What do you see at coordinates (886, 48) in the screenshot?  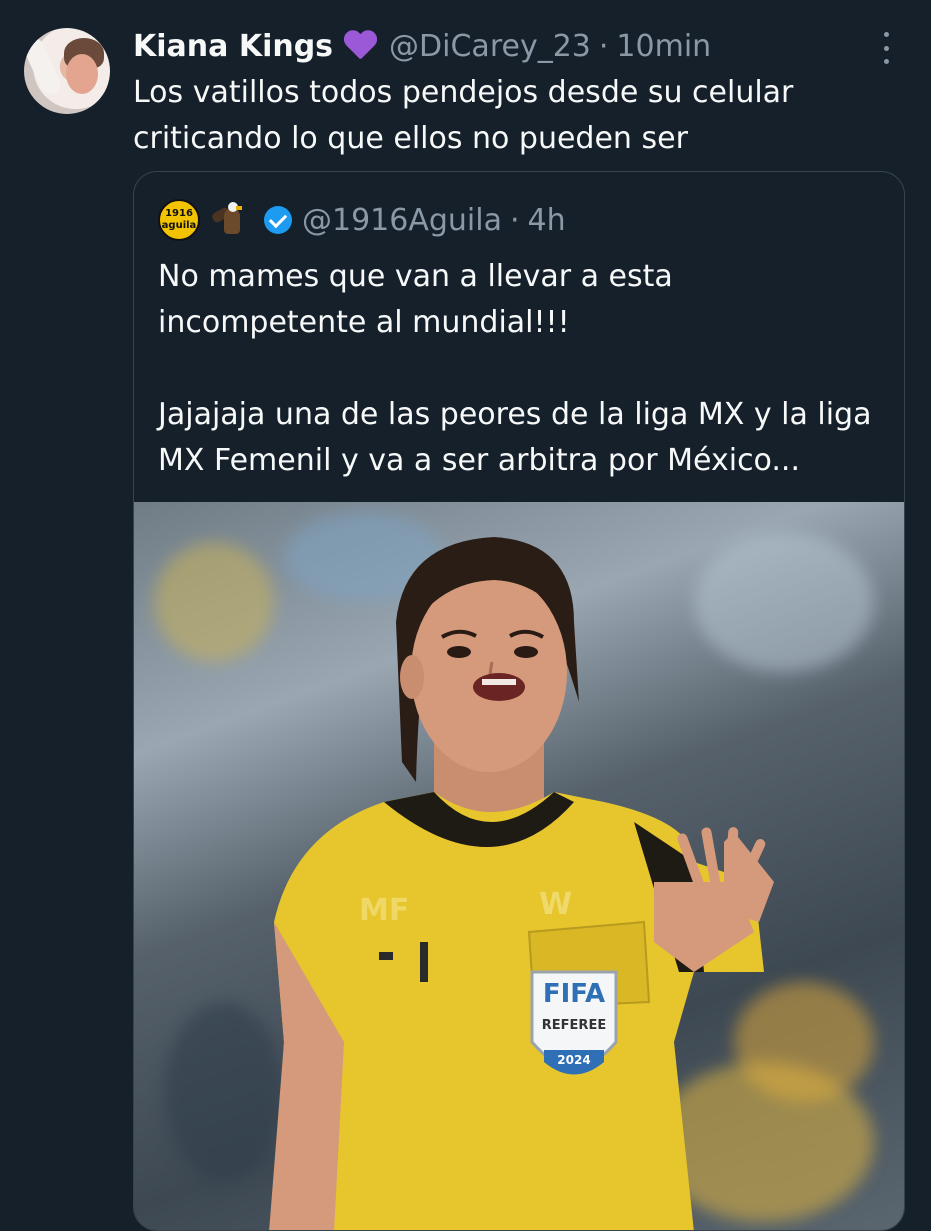 I see `more-options-icon` at bounding box center [886, 48].